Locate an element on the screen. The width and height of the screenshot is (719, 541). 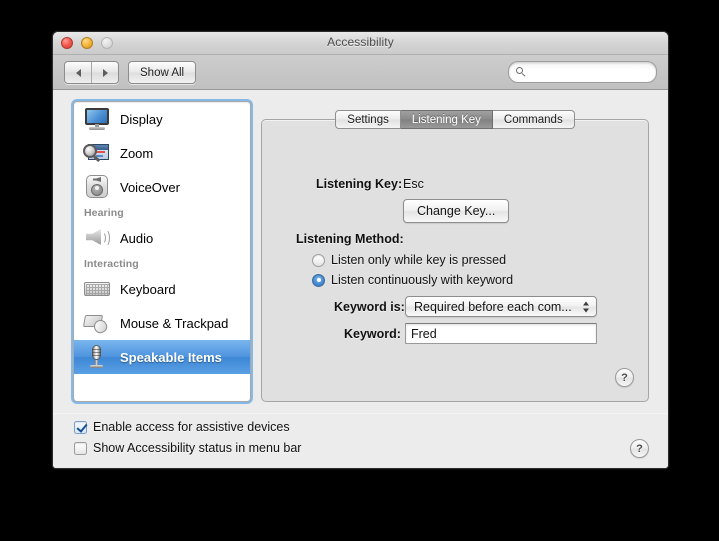
window-help-button: ? is located at coordinates (639, 448).